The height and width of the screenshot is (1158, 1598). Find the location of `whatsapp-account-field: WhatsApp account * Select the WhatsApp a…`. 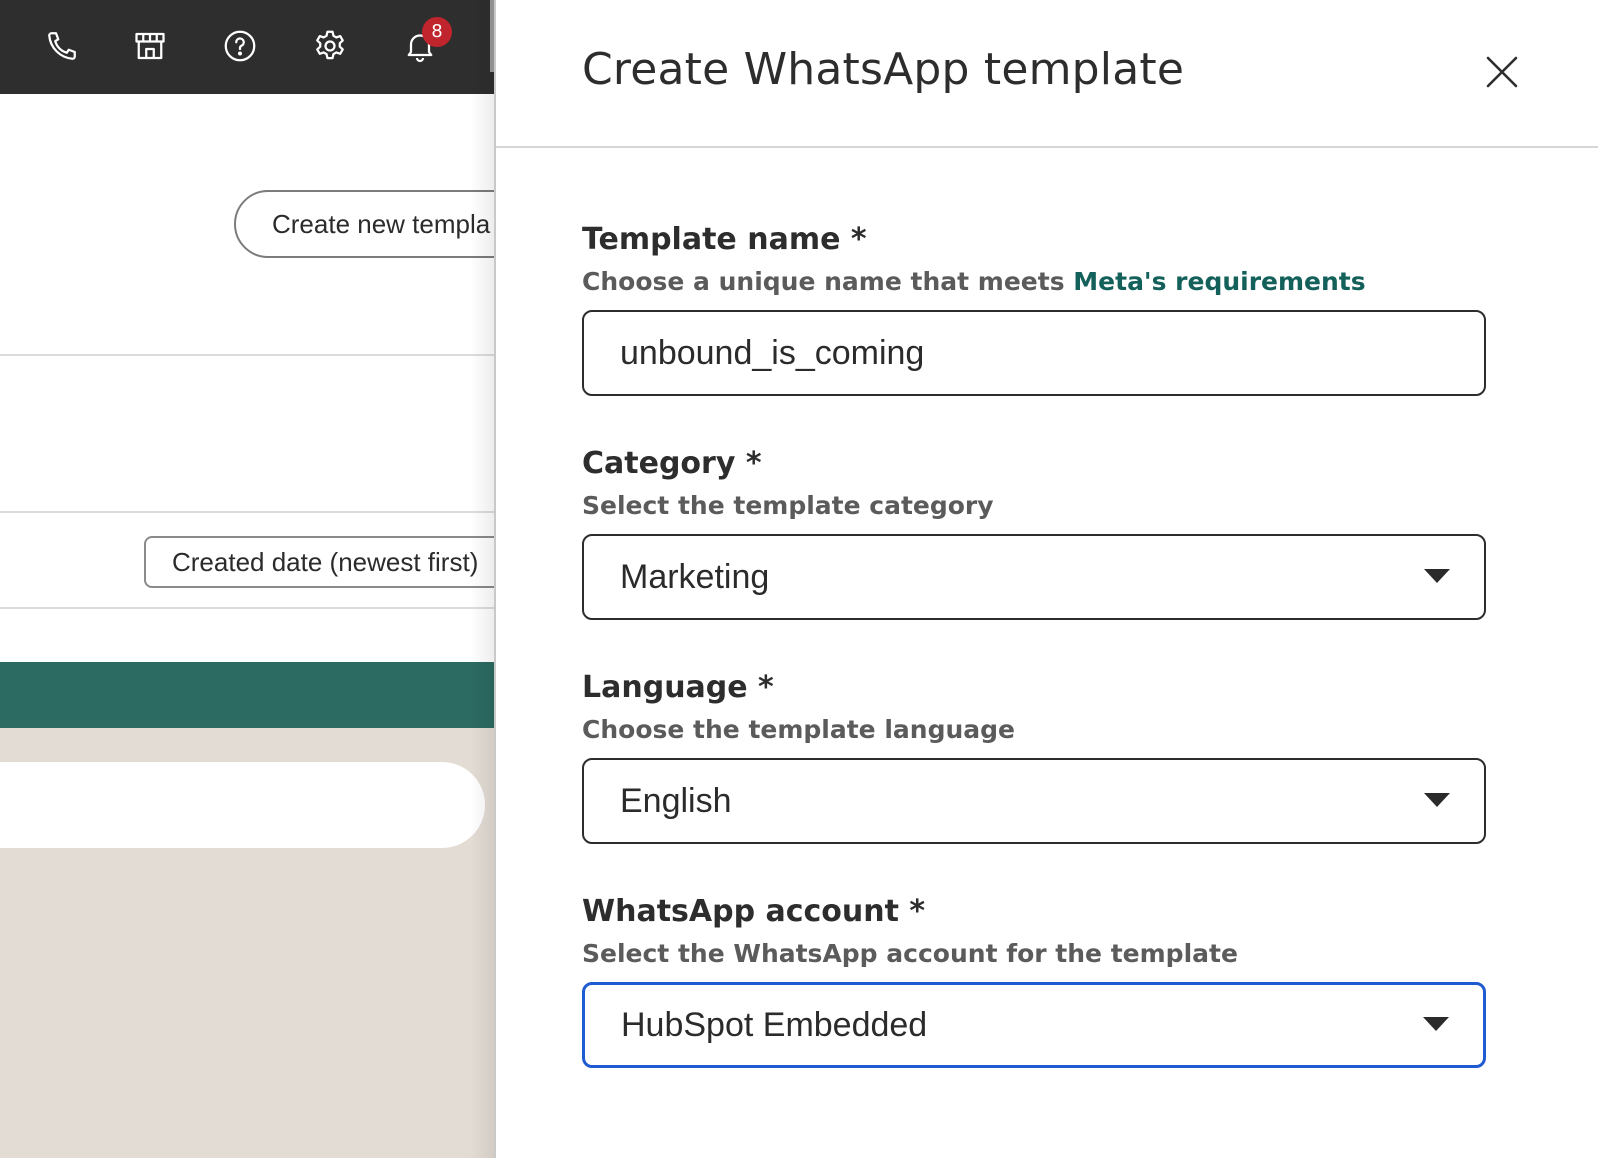

whatsapp-account-field: WhatsApp account * Select the WhatsApp a… is located at coordinates (1034, 981).